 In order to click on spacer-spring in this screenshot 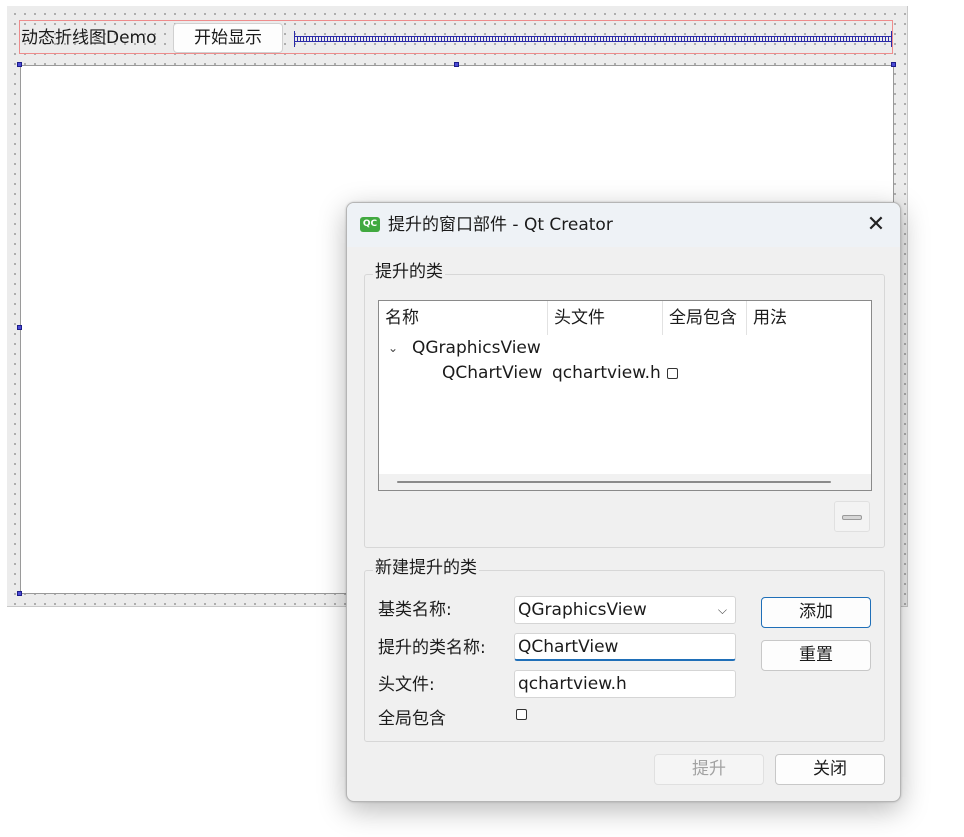, I will do `click(593, 39)`.